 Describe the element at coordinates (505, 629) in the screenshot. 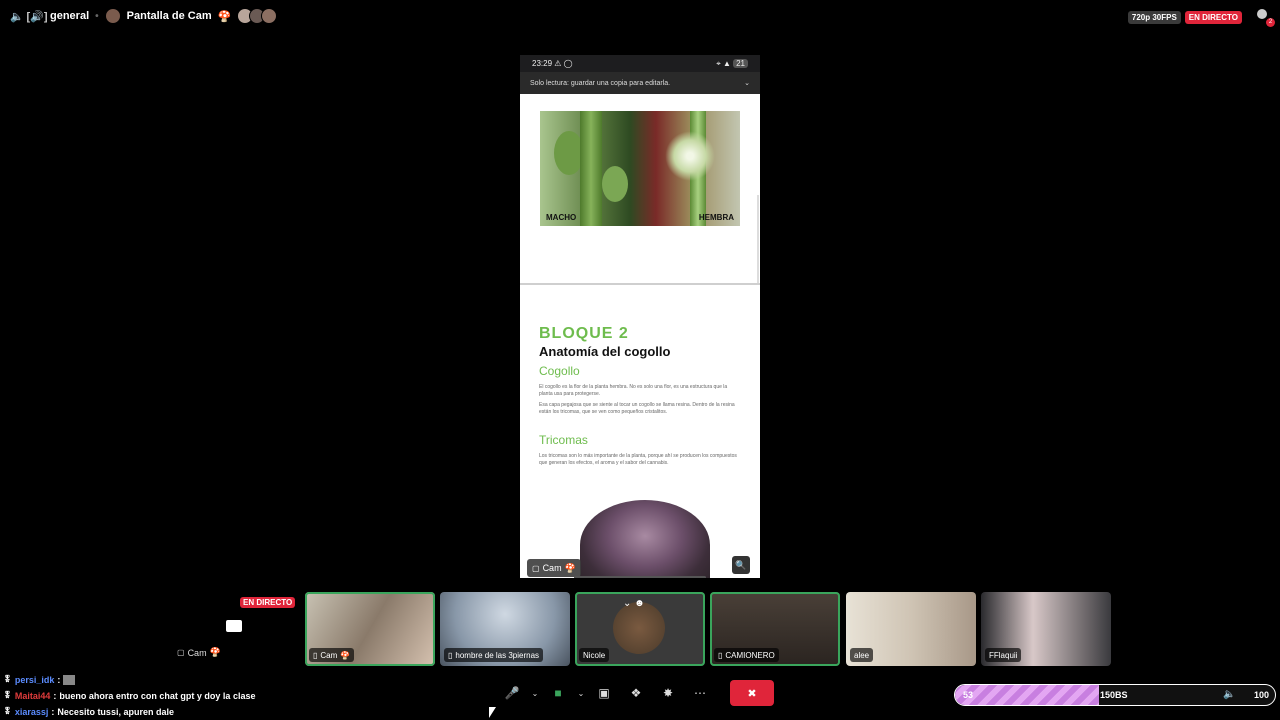

I see `participant-tile-hombre: ▯ hombre de las 3piernas` at that location.